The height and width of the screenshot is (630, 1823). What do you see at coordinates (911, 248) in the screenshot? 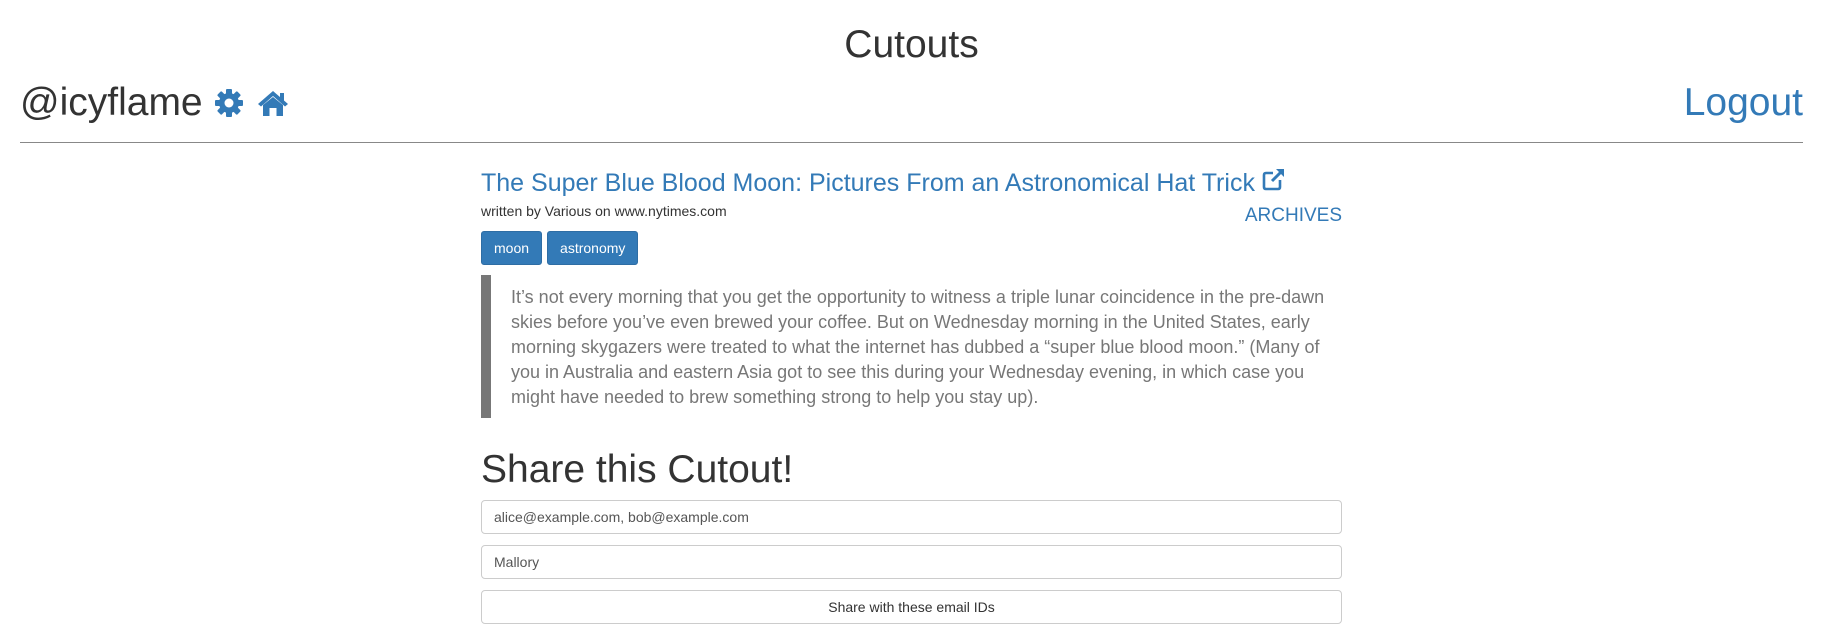
I see `tag-list: moon astronomy` at bounding box center [911, 248].